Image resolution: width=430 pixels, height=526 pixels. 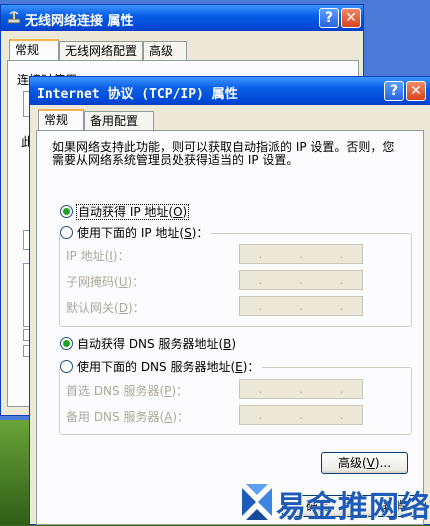 I want to click on close-button: ✕, so click(x=416, y=91).